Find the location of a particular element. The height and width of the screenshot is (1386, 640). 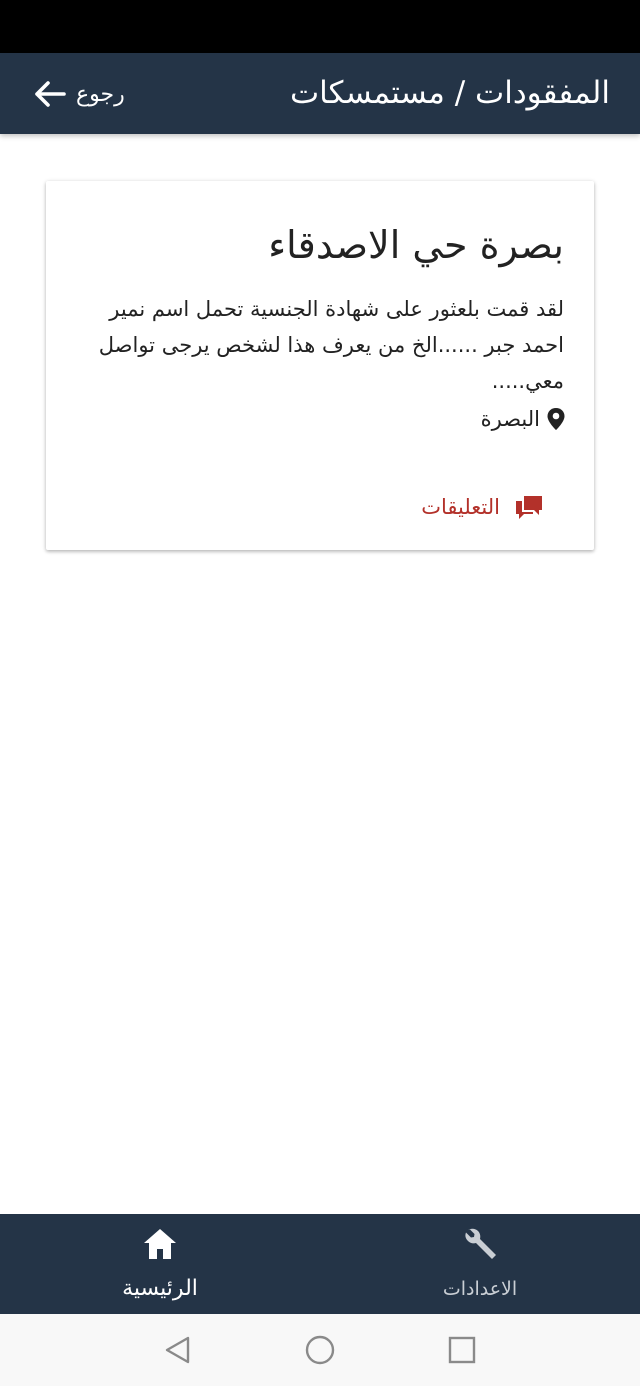

back-button: رجوع is located at coordinates (79, 94).